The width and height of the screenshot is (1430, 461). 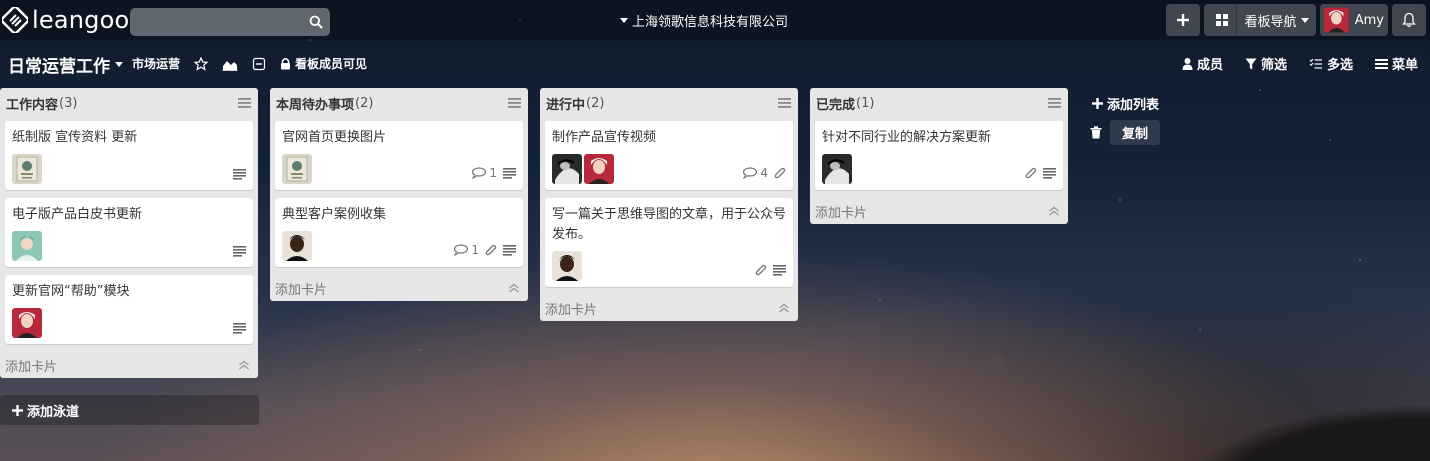 What do you see at coordinates (1096, 132) in the screenshot?
I see `trash-icon` at bounding box center [1096, 132].